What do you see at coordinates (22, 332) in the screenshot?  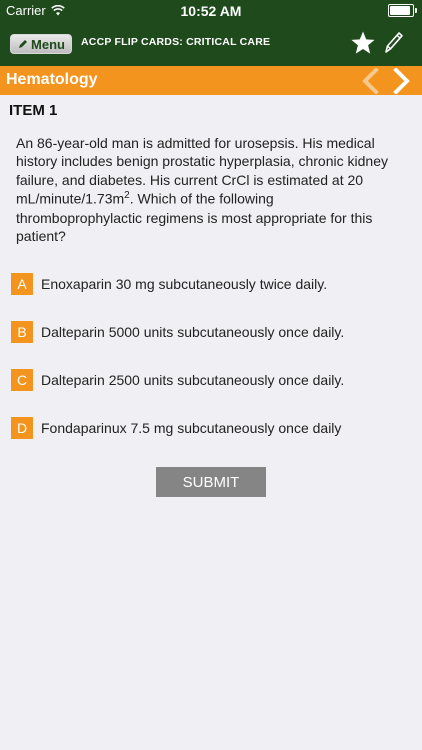 I see `answer-letter: B` at bounding box center [22, 332].